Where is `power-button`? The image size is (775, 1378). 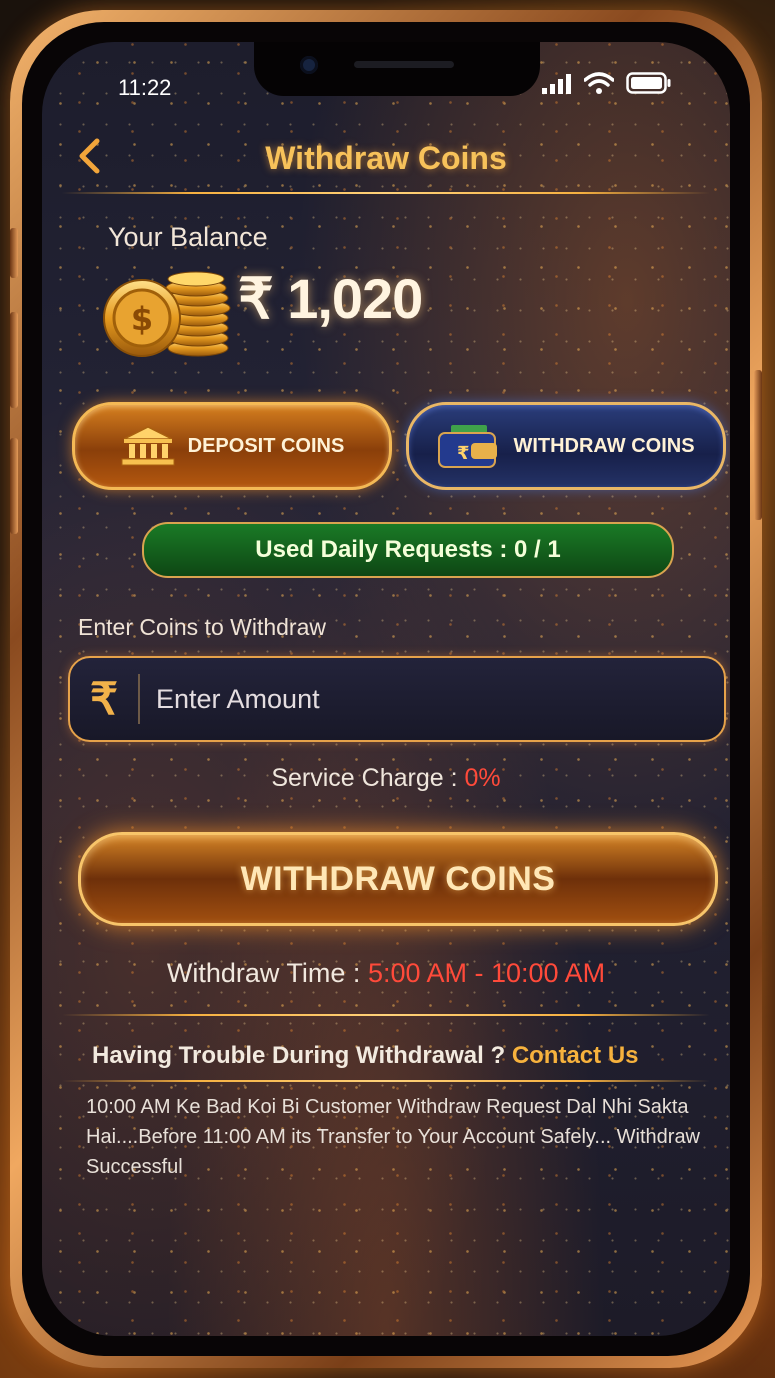 power-button is located at coordinates (758, 445).